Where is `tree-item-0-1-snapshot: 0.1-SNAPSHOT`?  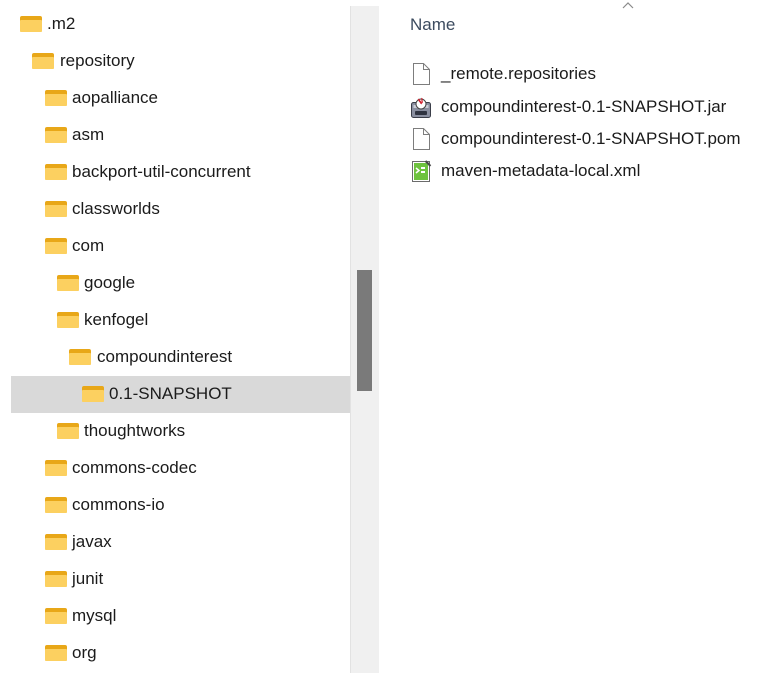 tree-item-0-1-snapshot: 0.1-SNAPSHOT is located at coordinates (180, 394).